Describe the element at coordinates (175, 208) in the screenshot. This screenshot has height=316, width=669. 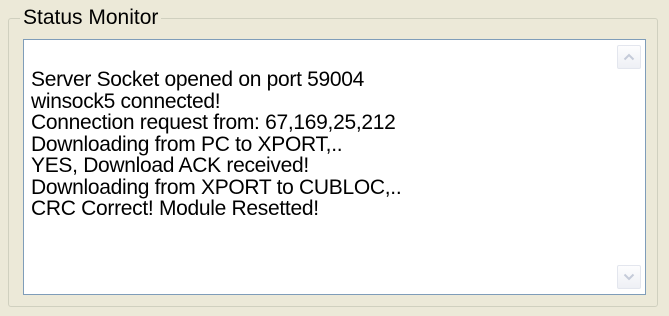
I see `log-line: CRC Correct! Module Resetted!` at that location.